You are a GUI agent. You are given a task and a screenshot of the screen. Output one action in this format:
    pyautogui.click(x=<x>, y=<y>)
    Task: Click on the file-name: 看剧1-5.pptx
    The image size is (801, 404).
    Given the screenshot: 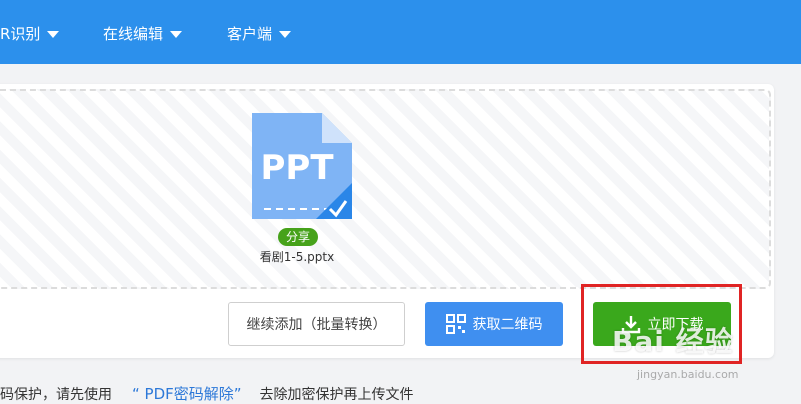 What is the action you would take?
    pyautogui.click(x=297, y=257)
    